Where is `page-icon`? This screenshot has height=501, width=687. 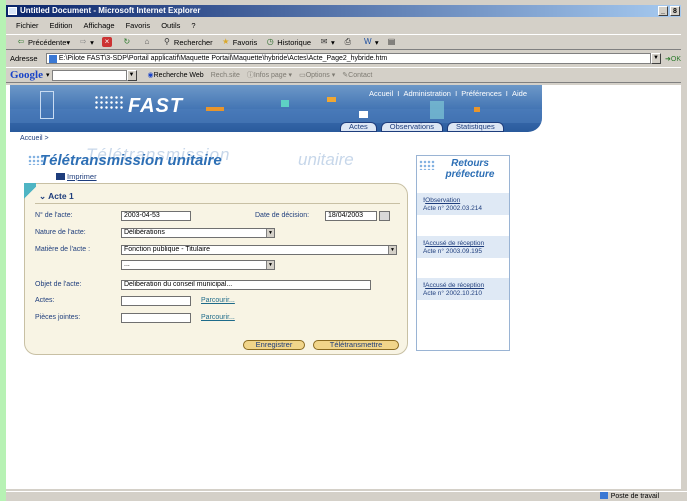
page-icon is located at coordinates (52, 59).